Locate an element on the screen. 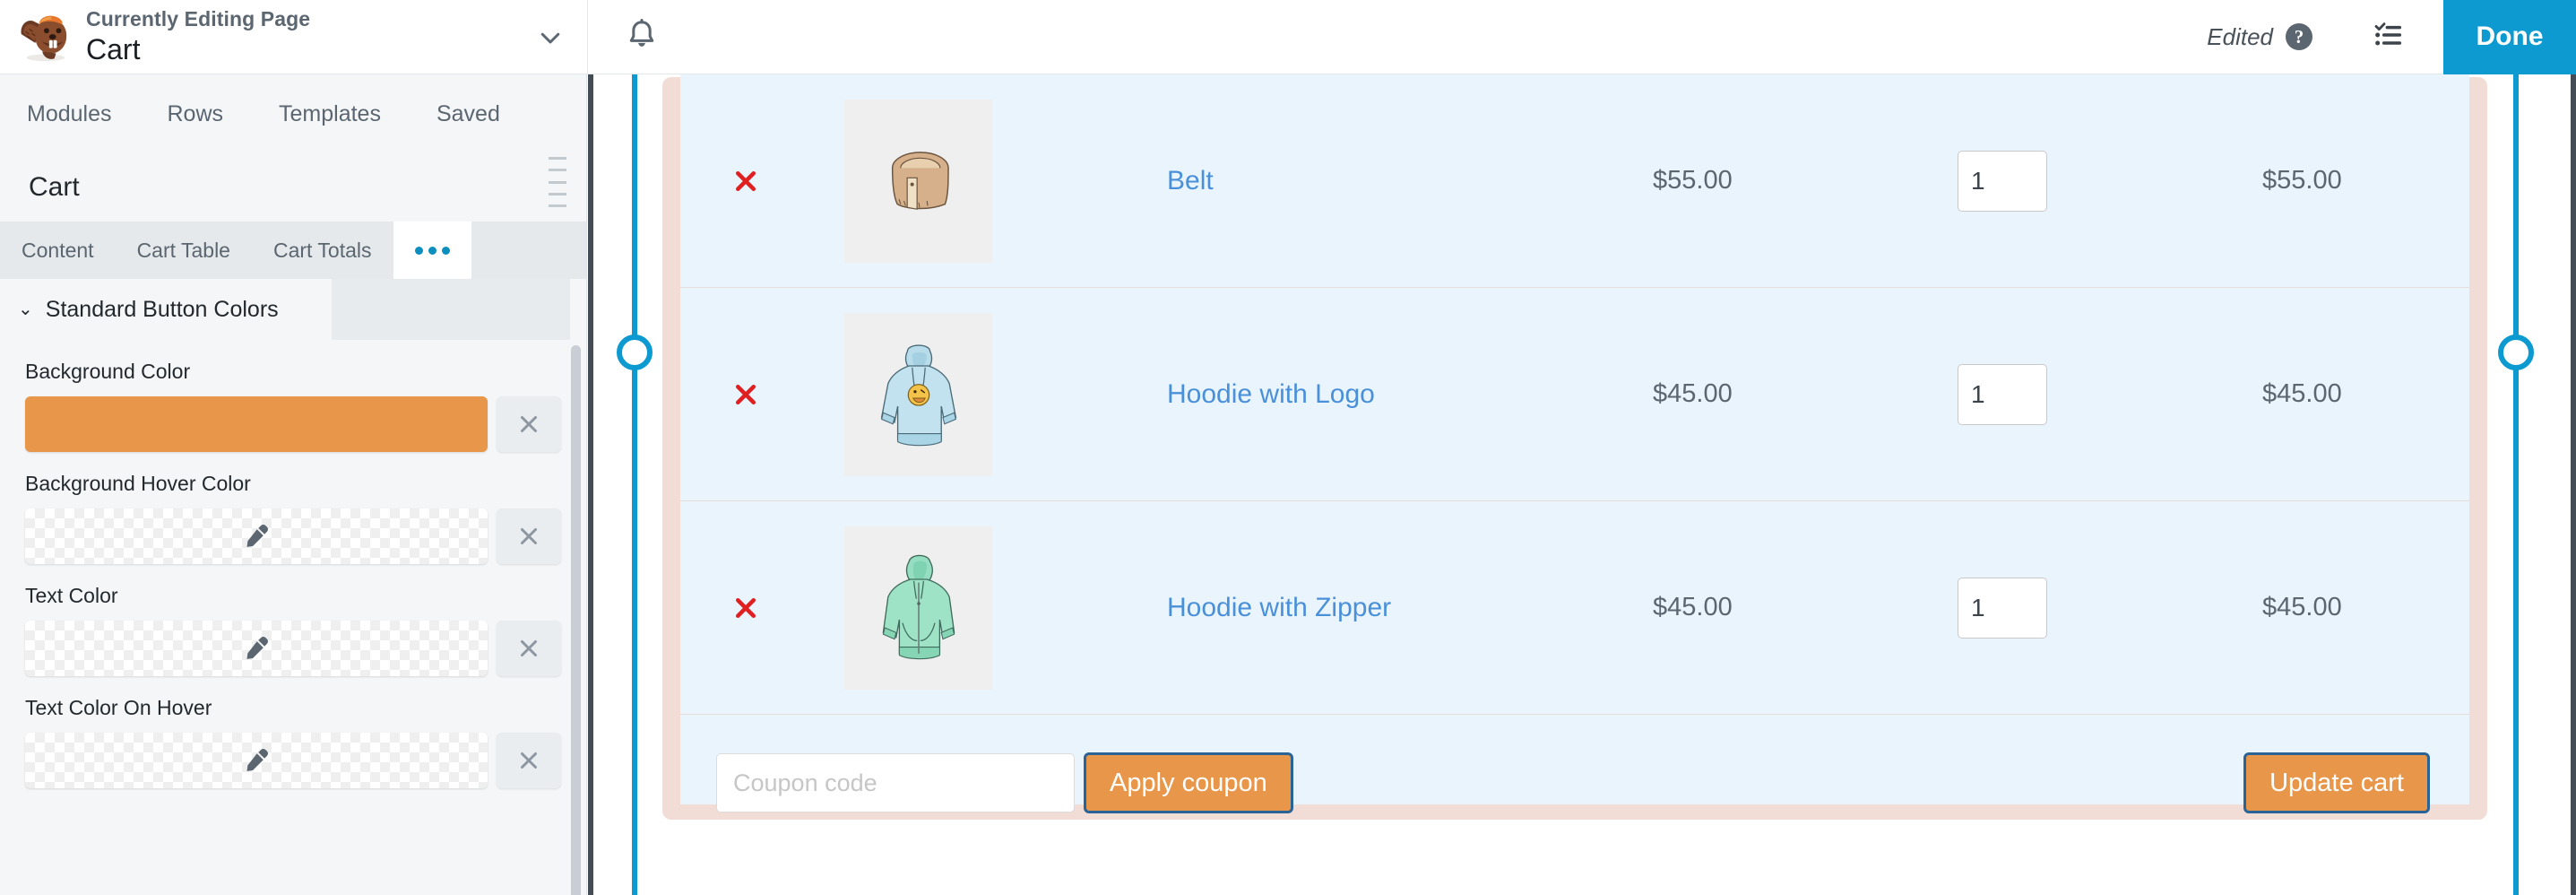 The height and width of the screenshot is (895, 2576). beaver-builder-logo-icon is located at coordinates (44, 37).